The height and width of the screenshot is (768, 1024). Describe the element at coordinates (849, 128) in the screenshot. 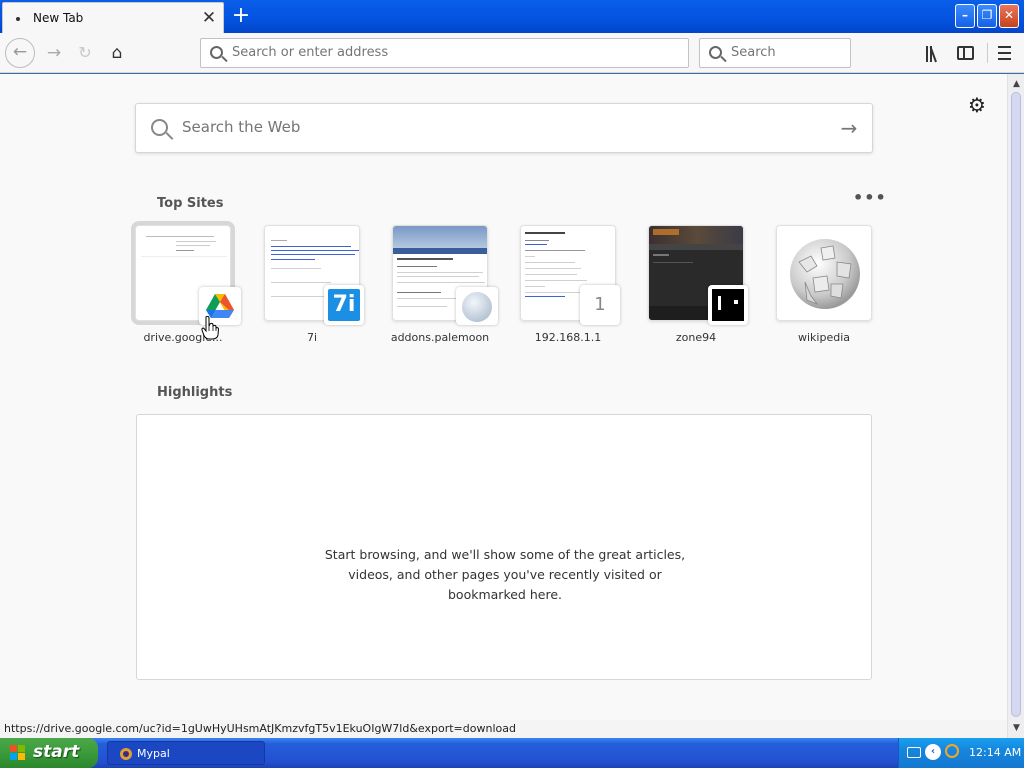

I see `search-go-arrow-icon: →` at that location.